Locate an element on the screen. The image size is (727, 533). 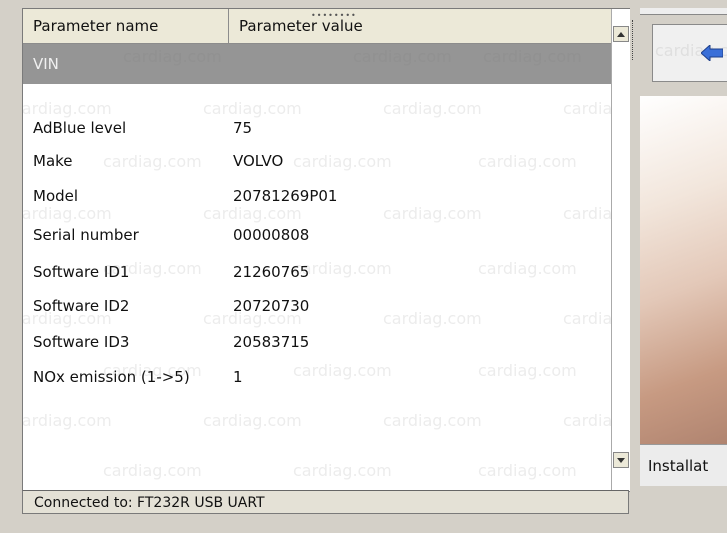
parameter-name: AdBlue level is located at coordinates (80, 128).